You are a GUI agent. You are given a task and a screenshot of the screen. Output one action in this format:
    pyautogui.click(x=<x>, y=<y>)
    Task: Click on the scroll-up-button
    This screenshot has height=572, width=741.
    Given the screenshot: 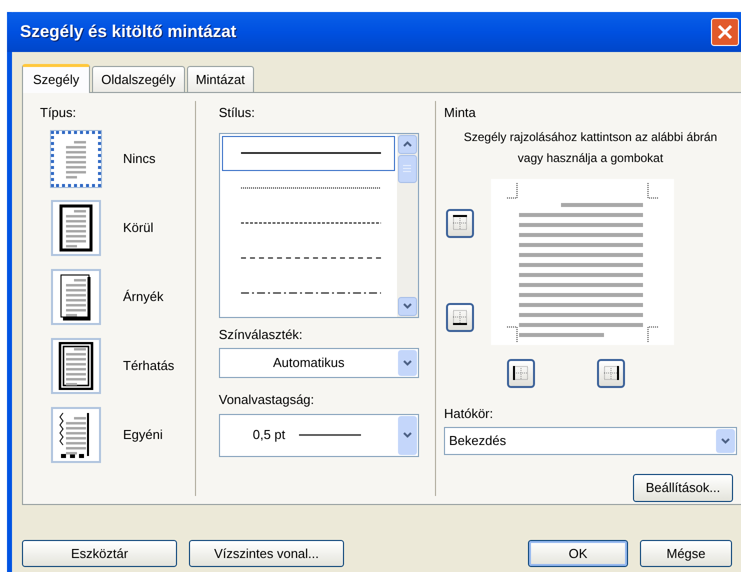 What is the action you would take?
    pyautogui.click(x=407, y=144)
    